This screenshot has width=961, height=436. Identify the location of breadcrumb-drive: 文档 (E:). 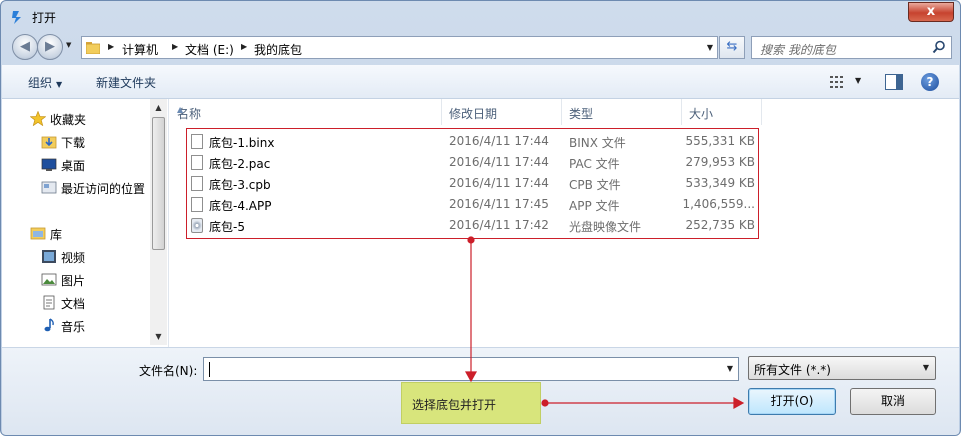
(209, 49).